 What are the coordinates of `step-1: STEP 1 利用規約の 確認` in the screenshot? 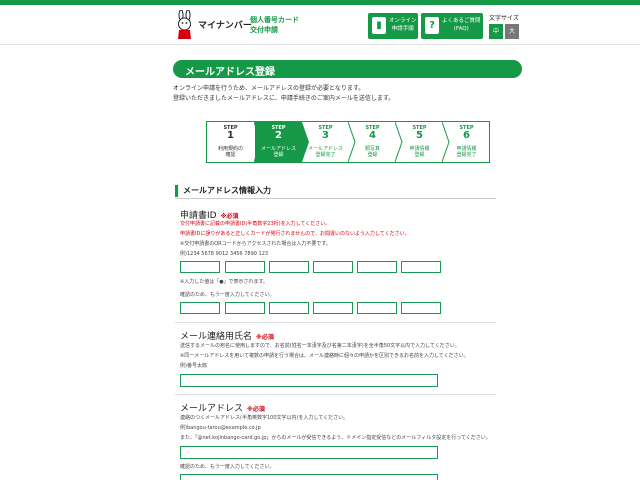 It's located at (230, 142).